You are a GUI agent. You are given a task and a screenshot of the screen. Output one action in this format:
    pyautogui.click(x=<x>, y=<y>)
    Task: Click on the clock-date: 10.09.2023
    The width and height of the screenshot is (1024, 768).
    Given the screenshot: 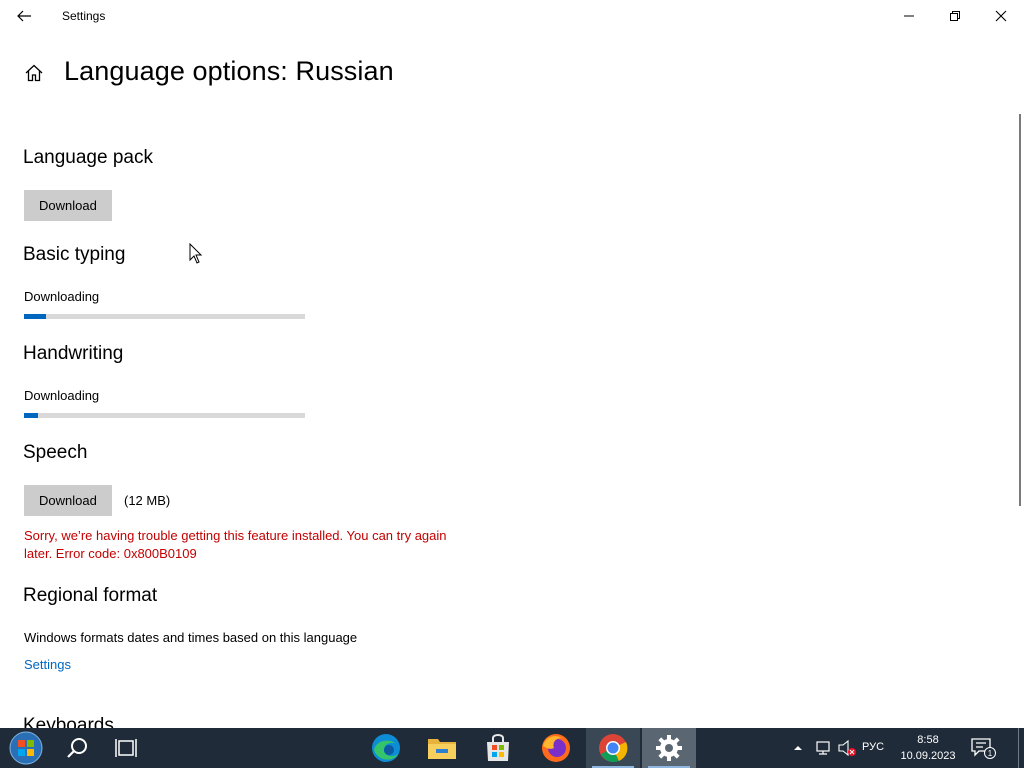 What is the action you would take?
    pyautogui.click(x=928, y=756)
    